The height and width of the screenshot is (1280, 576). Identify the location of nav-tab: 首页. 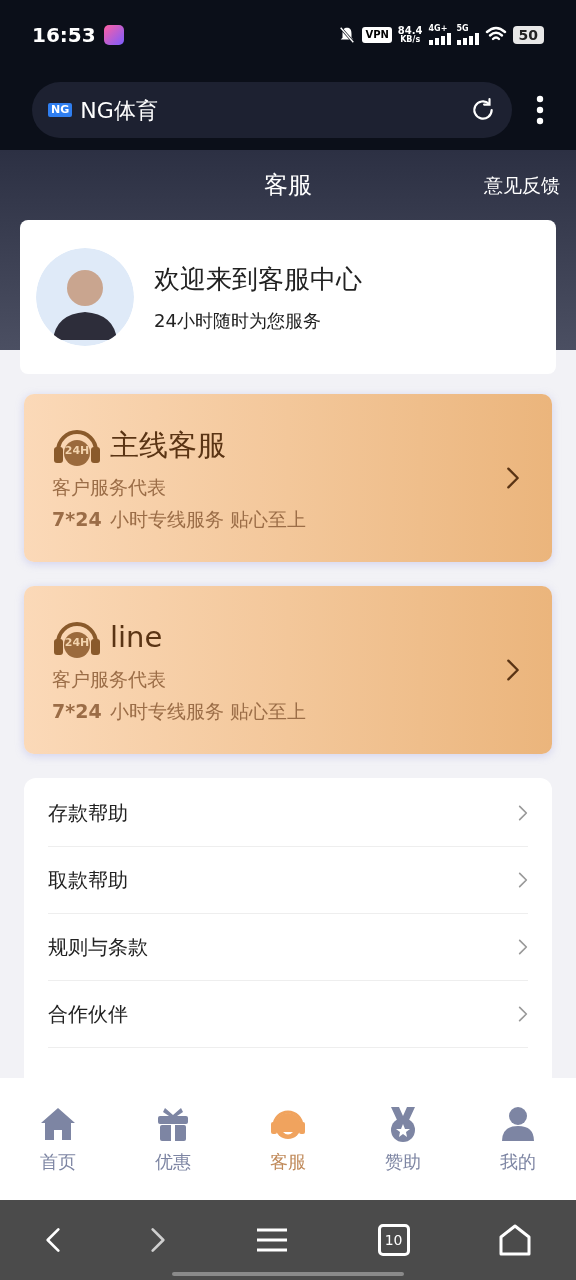
(57, 1139).